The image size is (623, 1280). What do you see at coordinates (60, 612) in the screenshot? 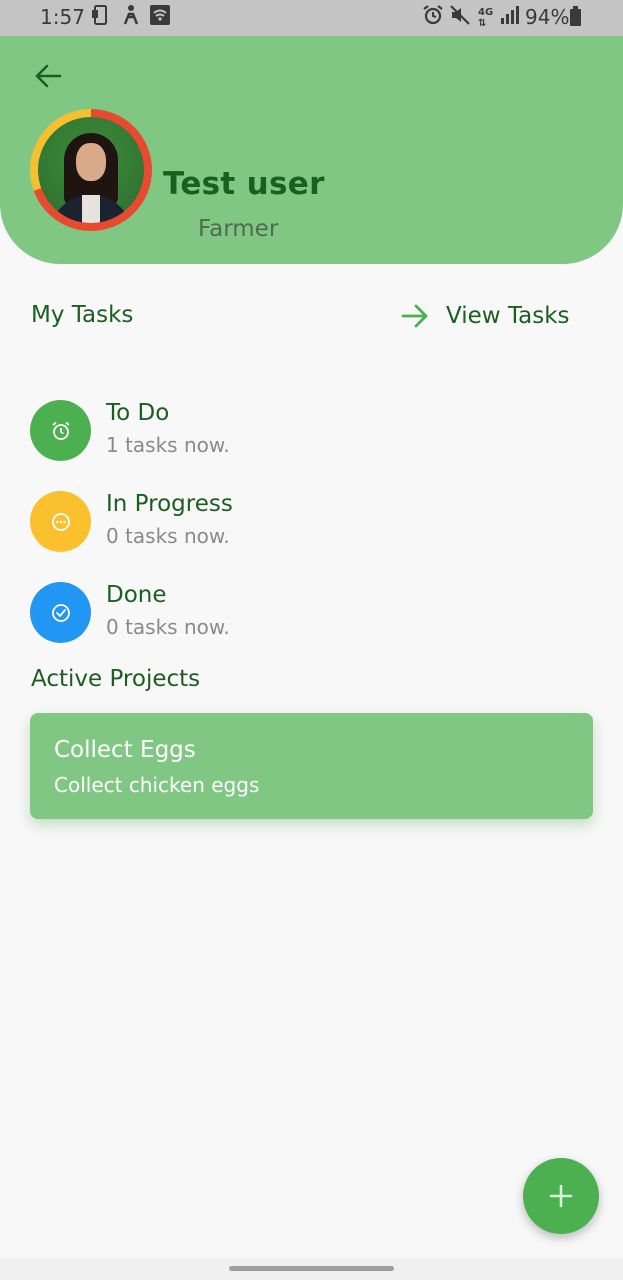
I see `check-circle-icon` at bounding box center [60, 612].